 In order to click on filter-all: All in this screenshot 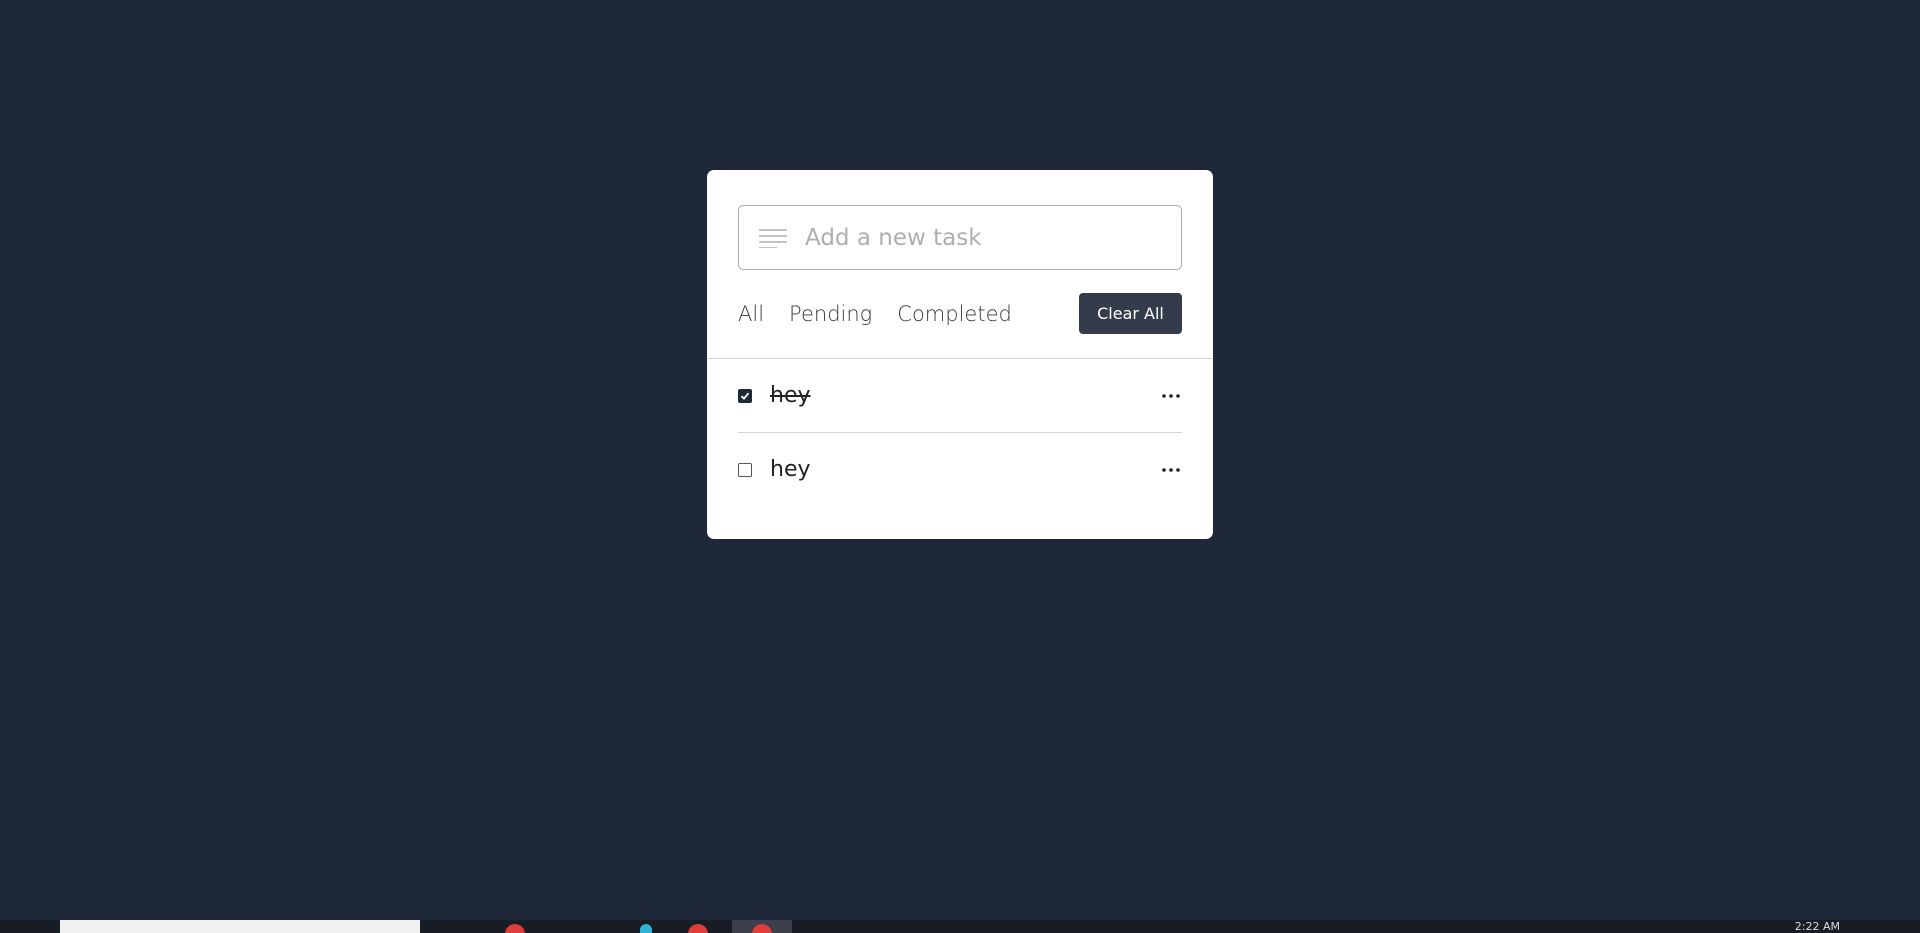, I will do `click(751, 314)`.